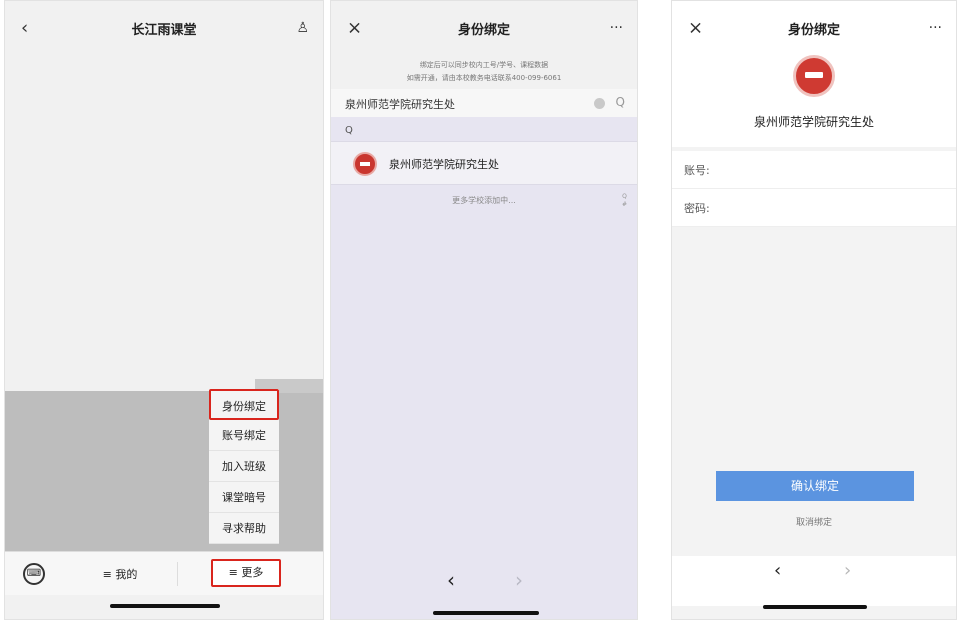  I want to click on tab-more: ≡ 更多, so click(246, 573).